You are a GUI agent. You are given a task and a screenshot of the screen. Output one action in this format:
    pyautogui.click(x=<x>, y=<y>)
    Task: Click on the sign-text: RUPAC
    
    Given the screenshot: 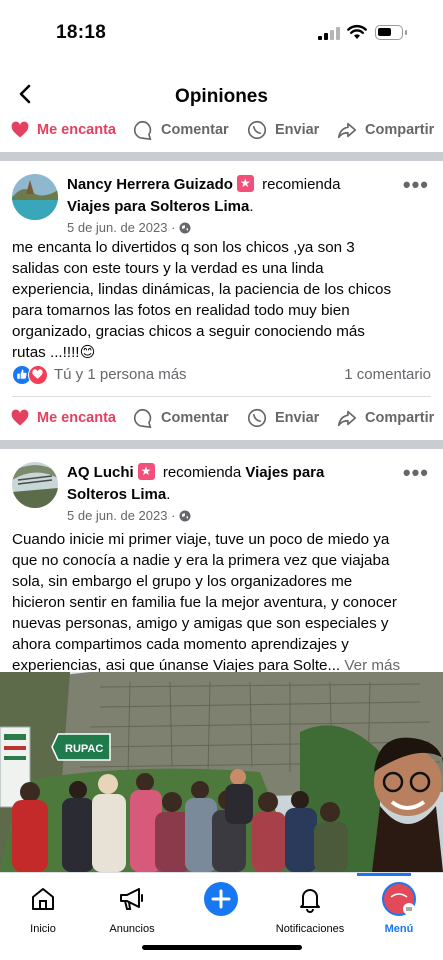 What is the action you would take?
    pyautogui.click(x=84, y=749)
    